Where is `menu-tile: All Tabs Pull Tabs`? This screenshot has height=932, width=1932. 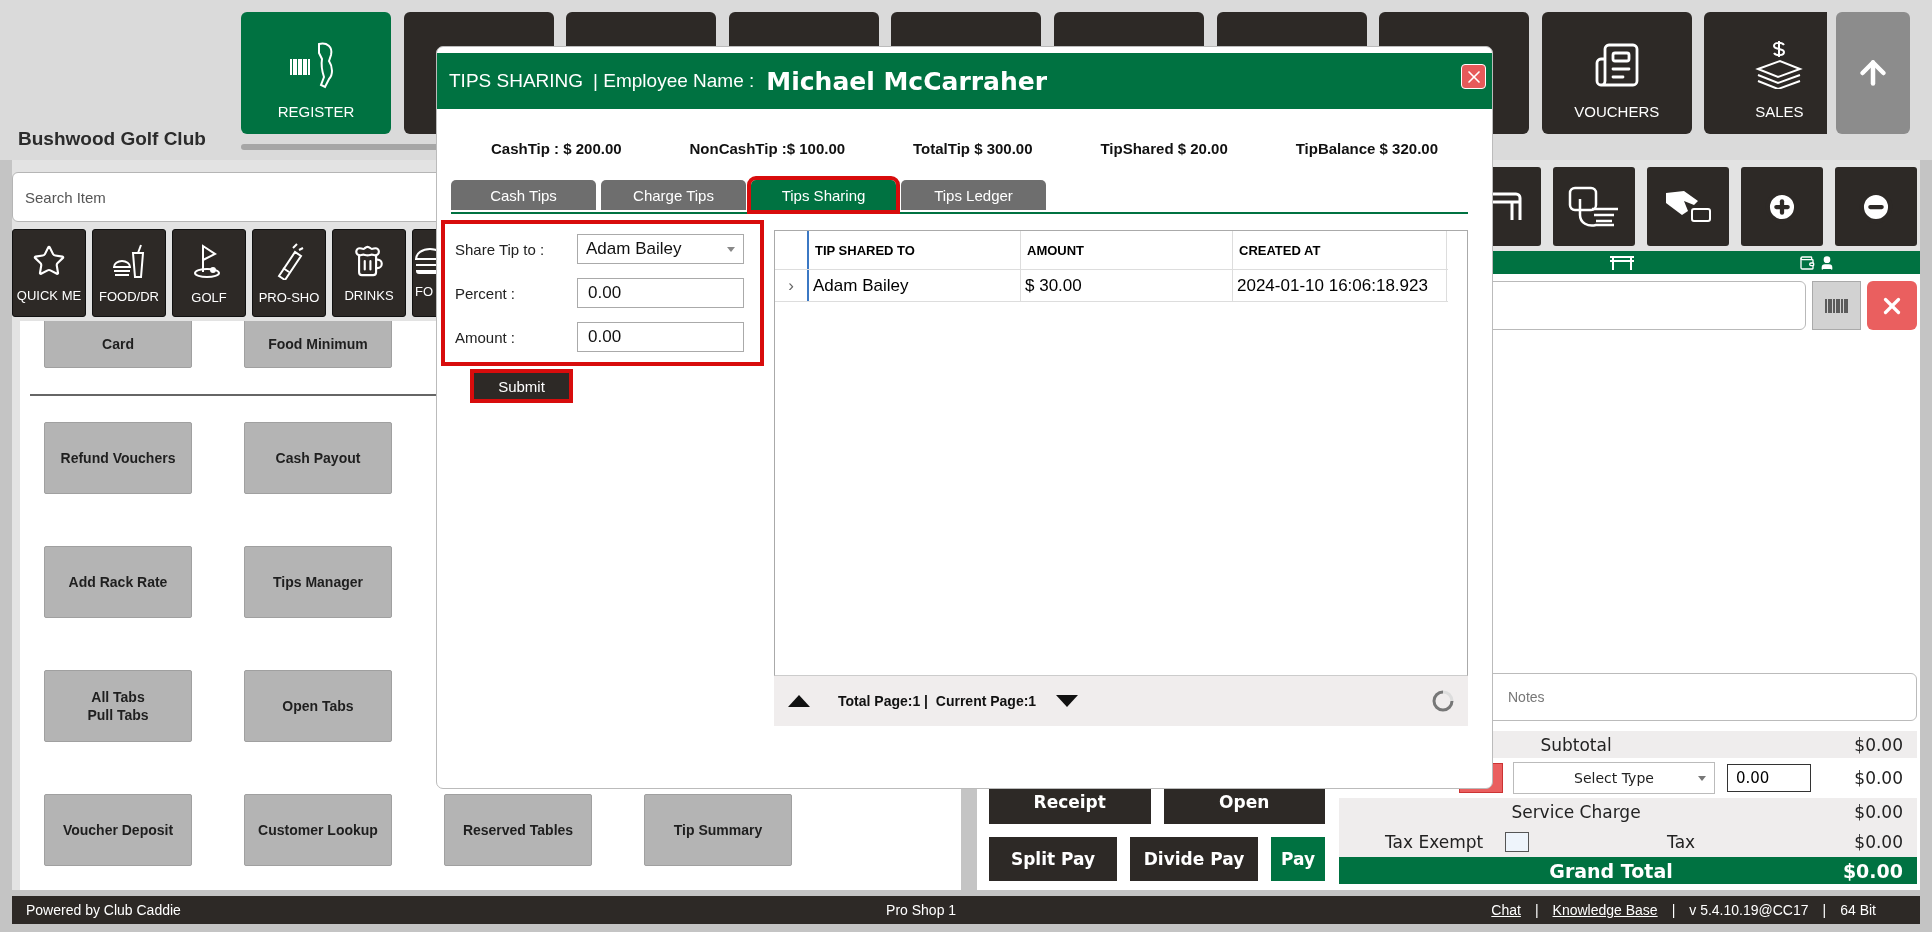
menu-tile: All Tabs Pull Tabs is located at coordinates (118, 706).